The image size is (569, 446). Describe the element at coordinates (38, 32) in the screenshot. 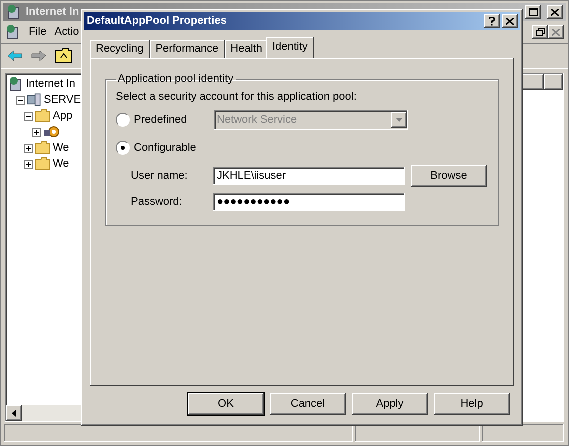

I see `menu-item: File` at that location.